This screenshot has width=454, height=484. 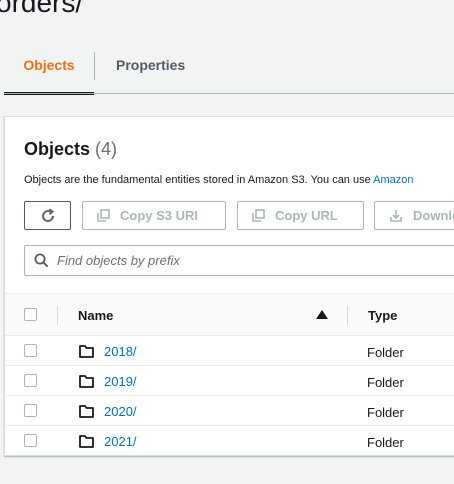 I want to click on refresh-icon, so click(x=47, y=214).